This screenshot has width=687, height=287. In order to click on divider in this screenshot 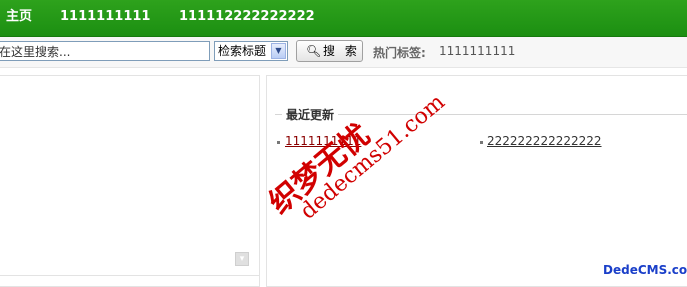, I will do `click(129, 275)`.